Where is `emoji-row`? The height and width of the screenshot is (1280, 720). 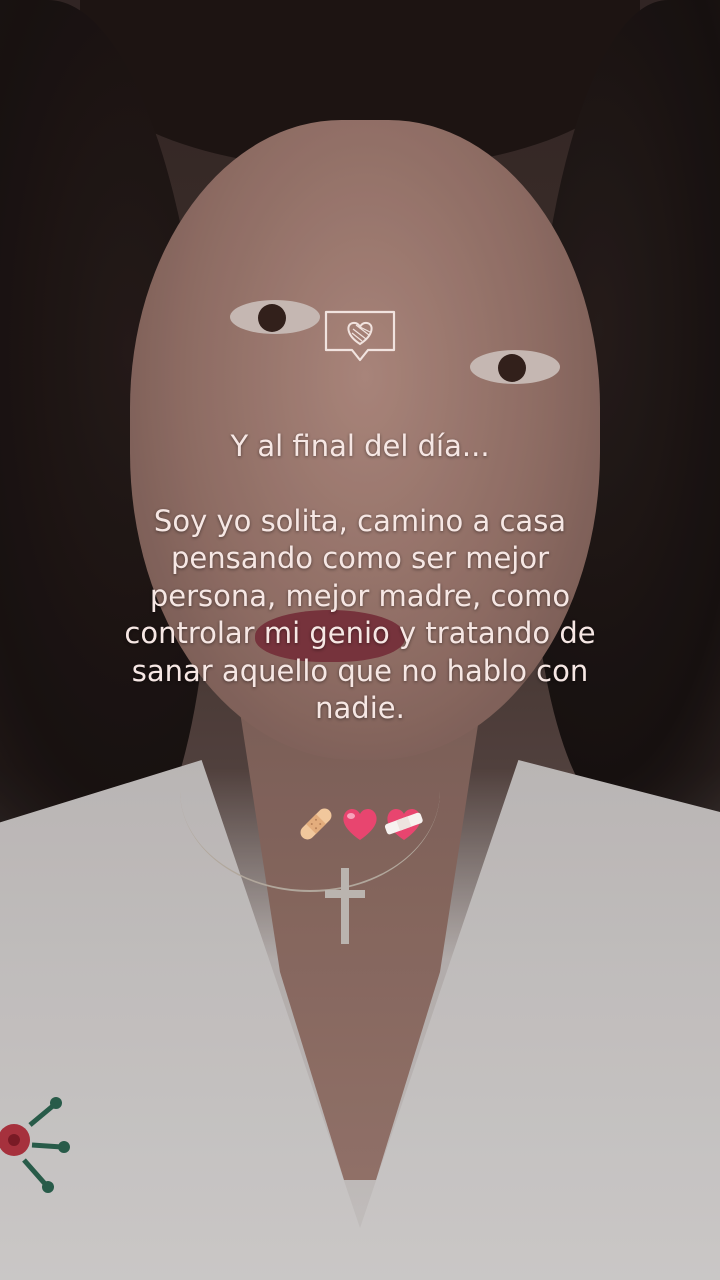 emoji-row is located at coordinates (360, 824).